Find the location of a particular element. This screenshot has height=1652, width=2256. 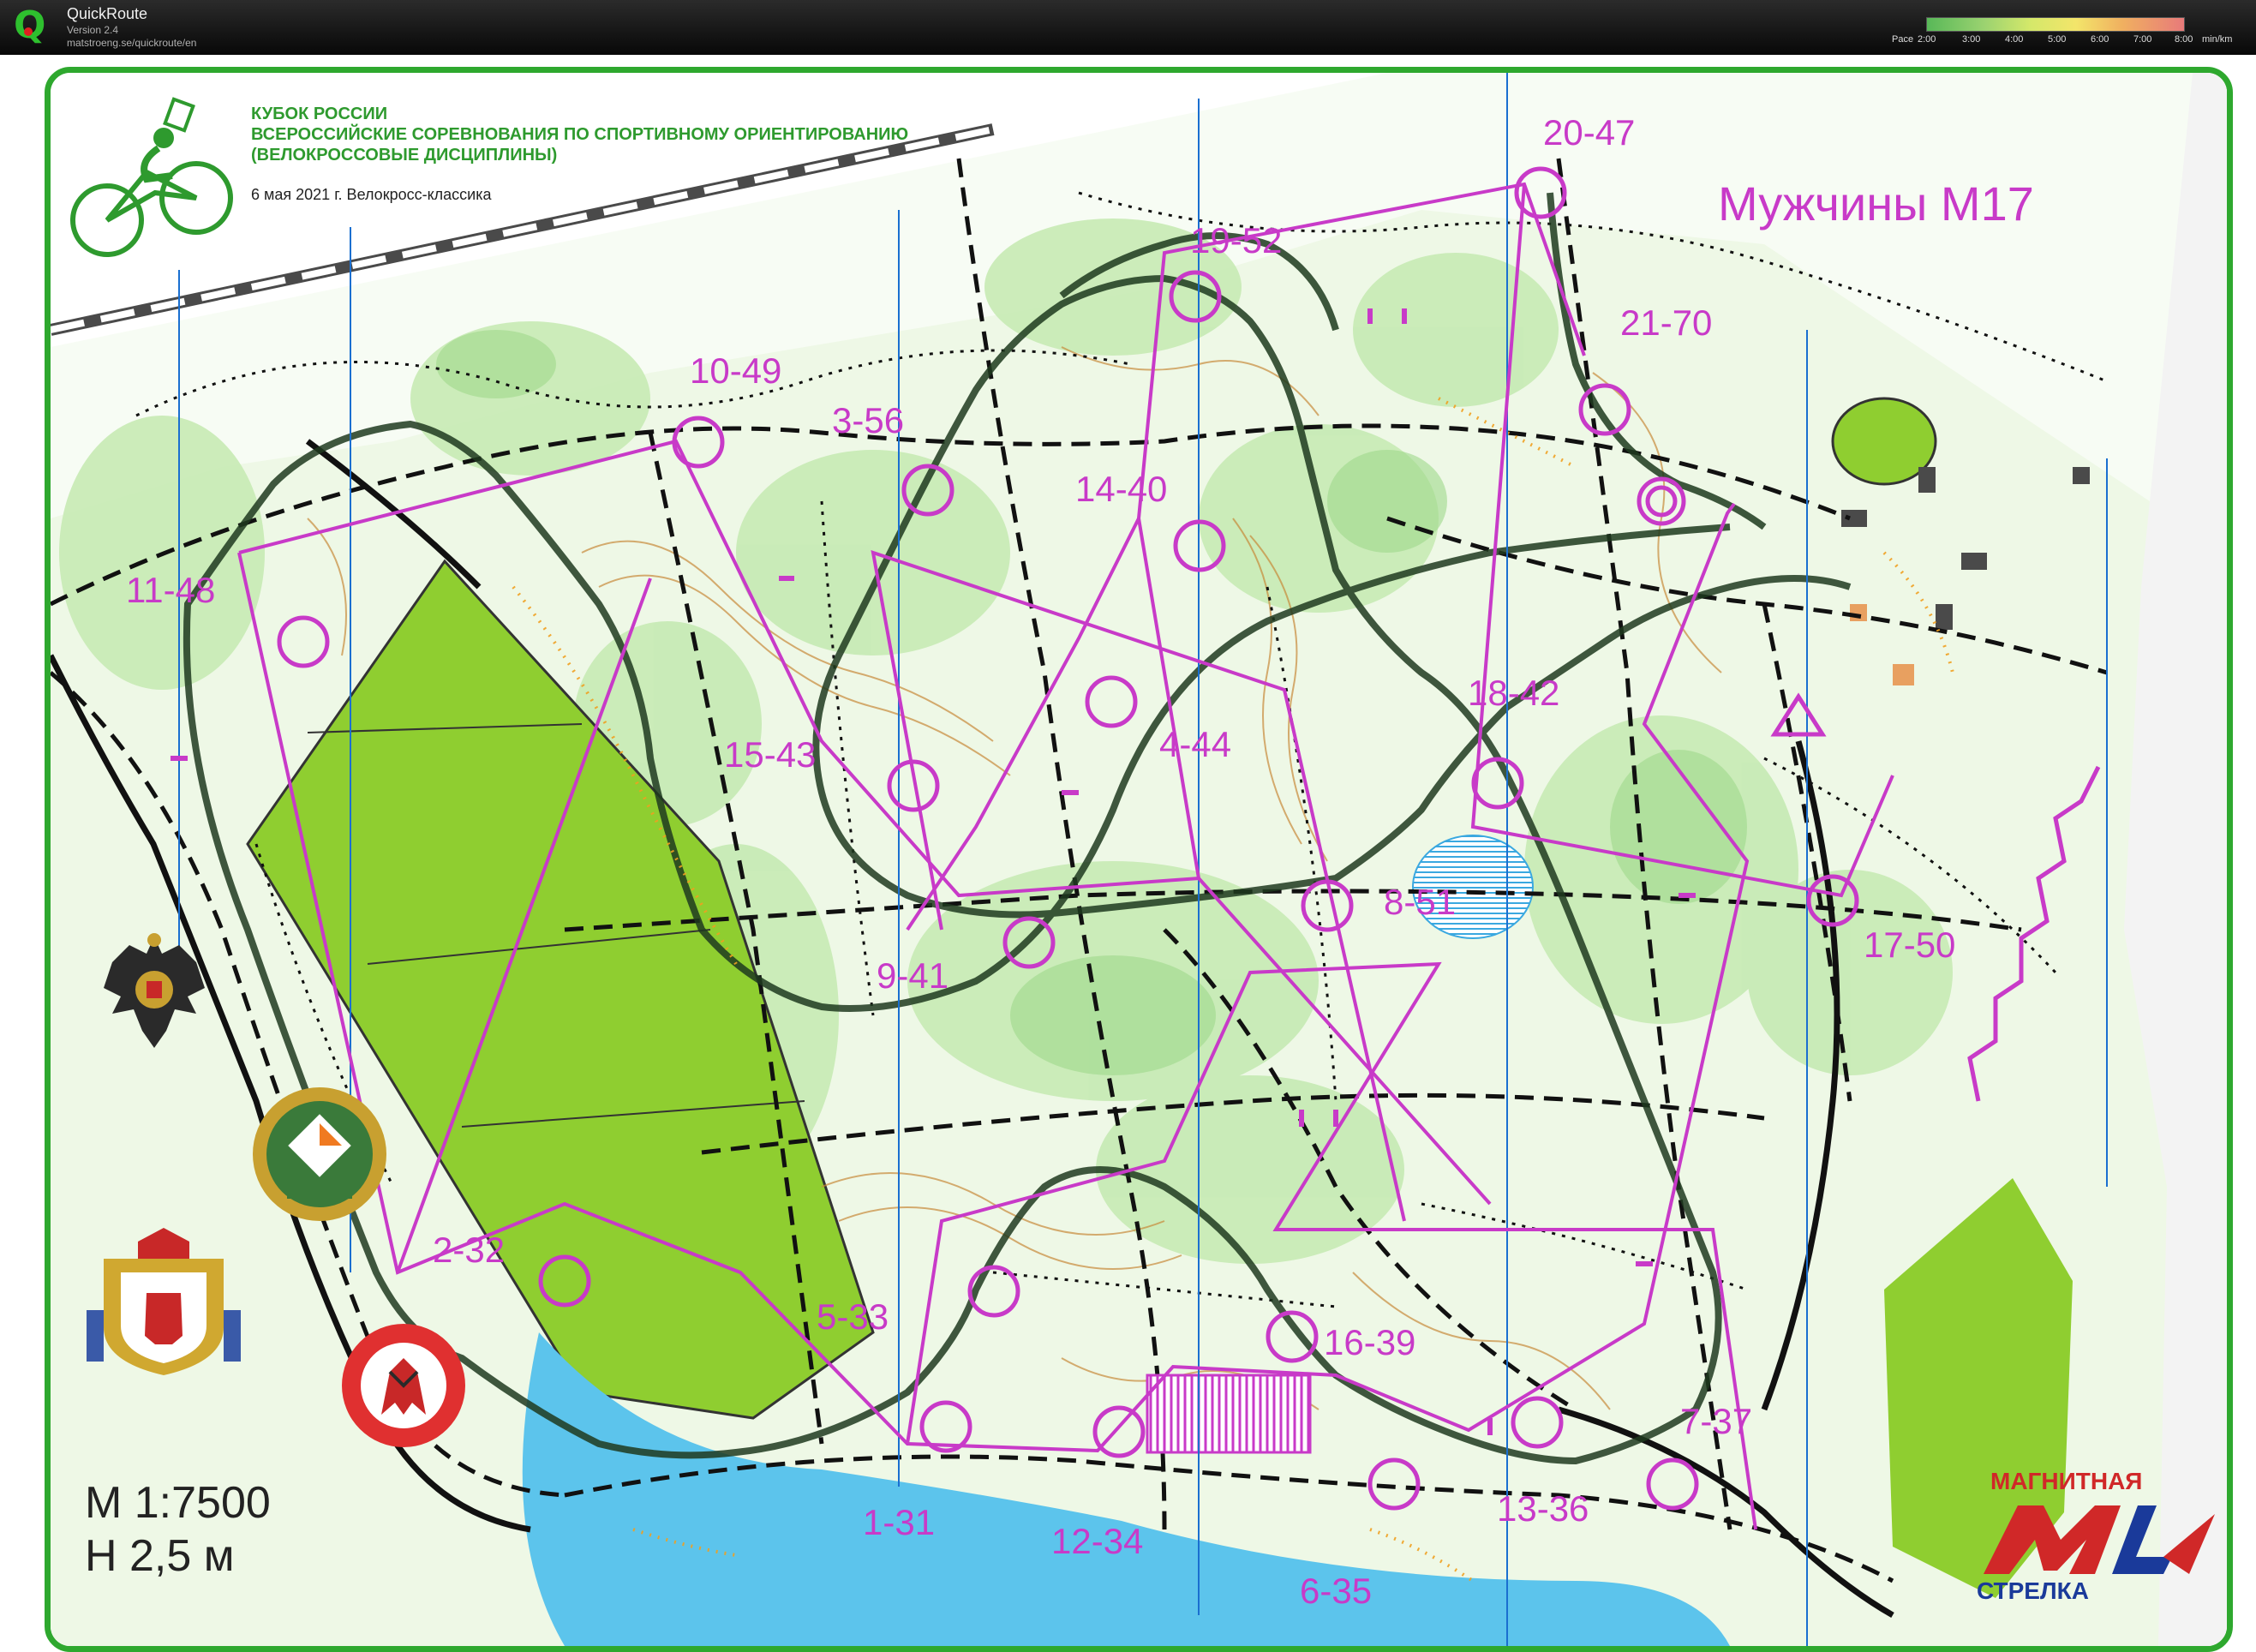

pace-tick: 4:00 is located at coordinates (2014, 39).